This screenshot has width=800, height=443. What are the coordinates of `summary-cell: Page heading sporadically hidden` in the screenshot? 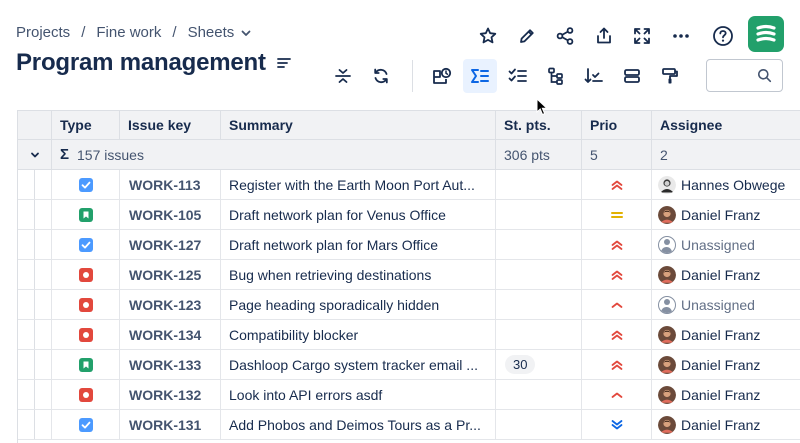 It's located at (358, 304).